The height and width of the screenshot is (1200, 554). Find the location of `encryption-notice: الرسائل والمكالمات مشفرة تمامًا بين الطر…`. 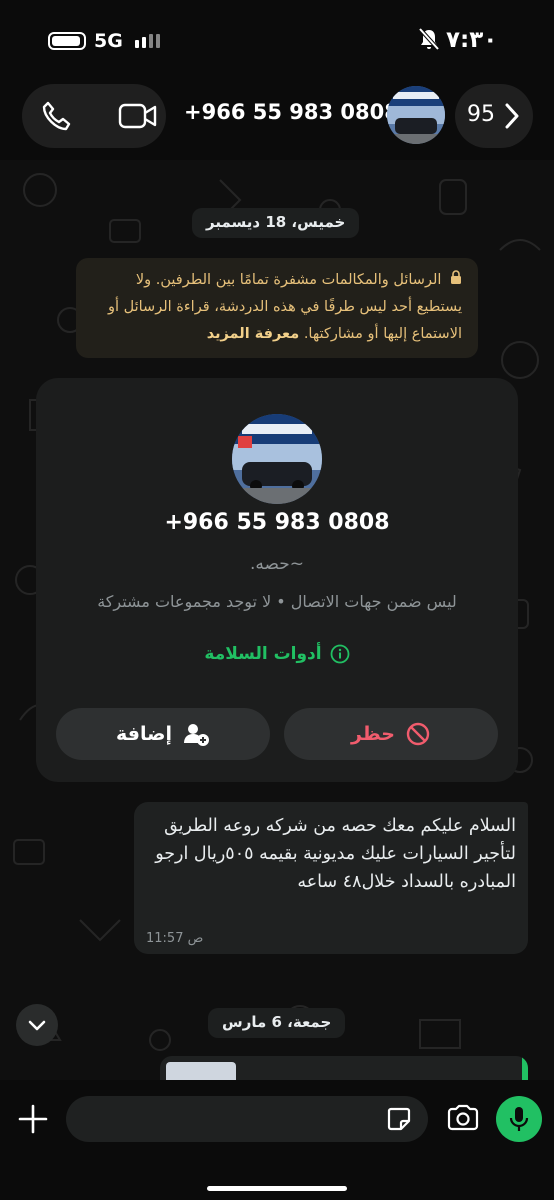

encryption-notice: الرسائل والمكالمات مشفرة تمامًا بين الطر… is located at coordinates (277, 308).